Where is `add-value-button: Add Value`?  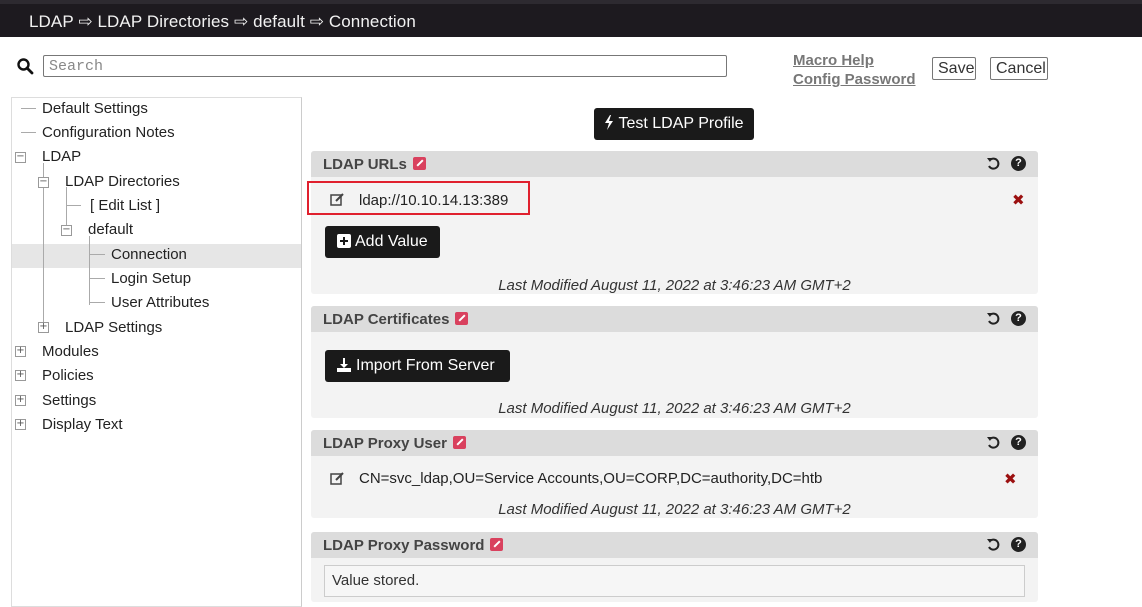 add-value-button: Add Value is located at coordinates (382, 242).